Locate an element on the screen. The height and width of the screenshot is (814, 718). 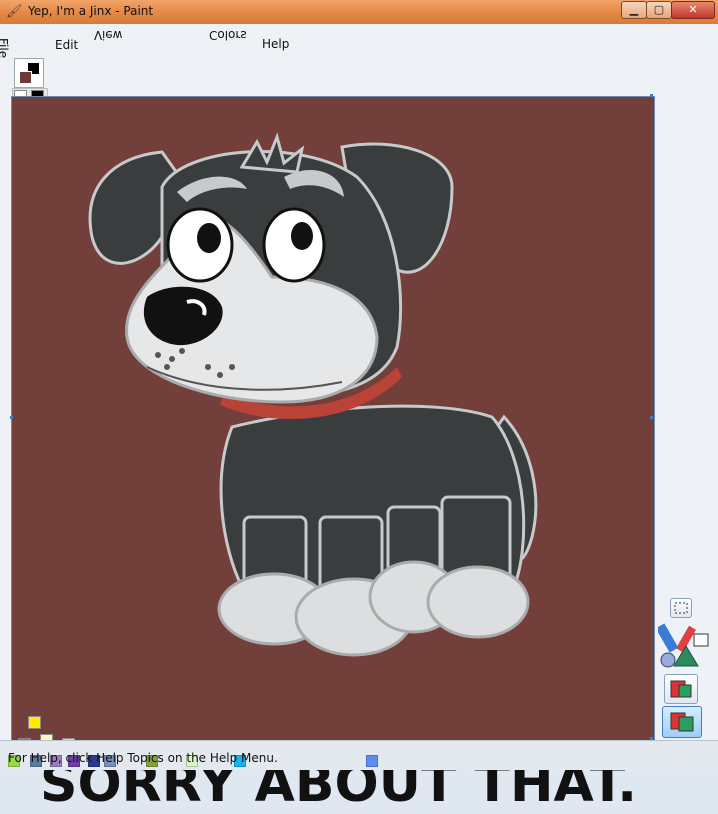
resize-handle-l is located at coordinates (11, 417).